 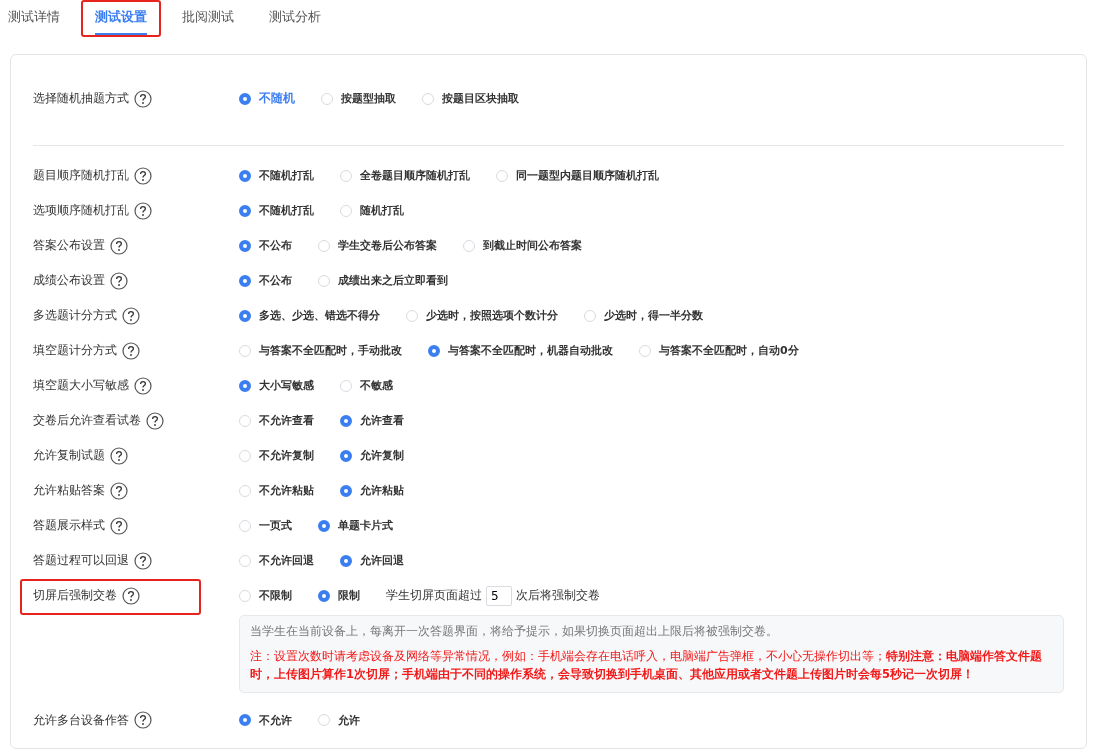 I want to click on radio-option: 全卷题目顺序随机打乱, so click(x=405, y=175).